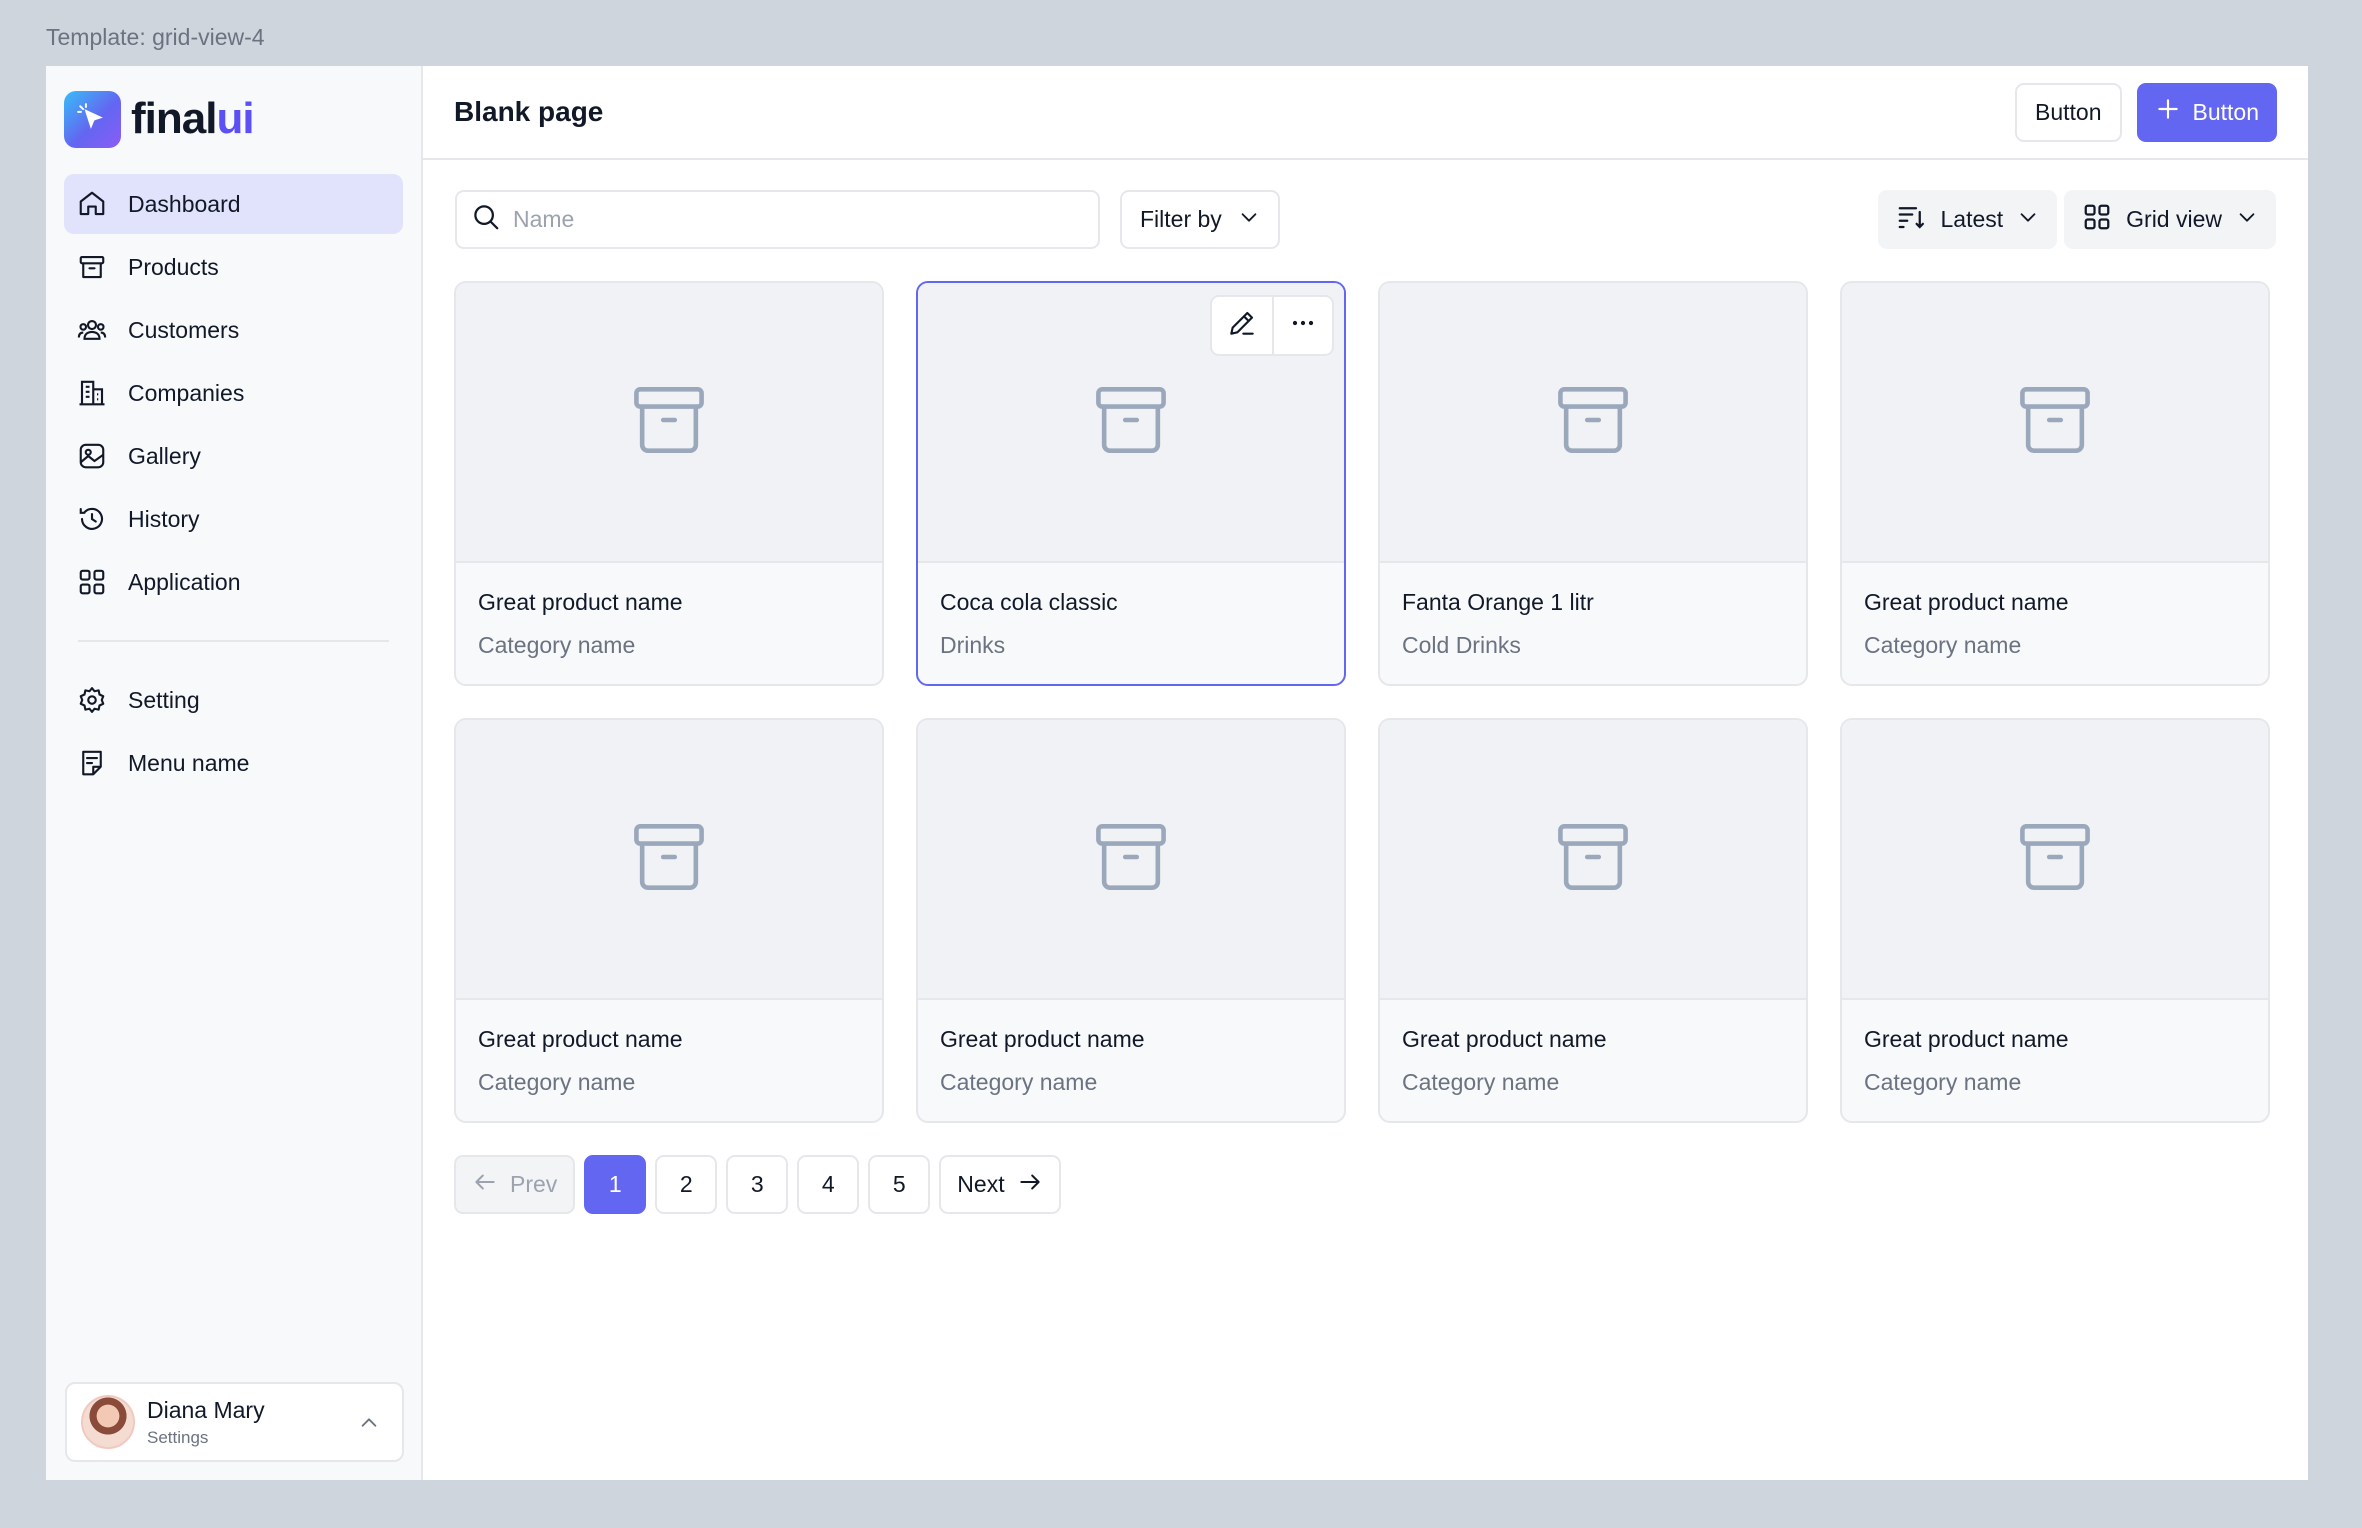  I want to click on avatar, so click(108, 1422).